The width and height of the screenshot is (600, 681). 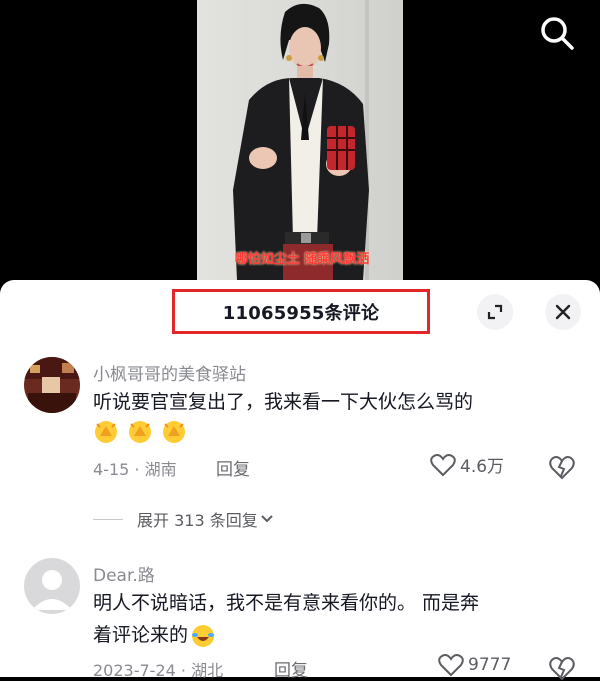 I want to click on comment-username: 小枫哥哥的美食驿站, so click(x=169, y=372).